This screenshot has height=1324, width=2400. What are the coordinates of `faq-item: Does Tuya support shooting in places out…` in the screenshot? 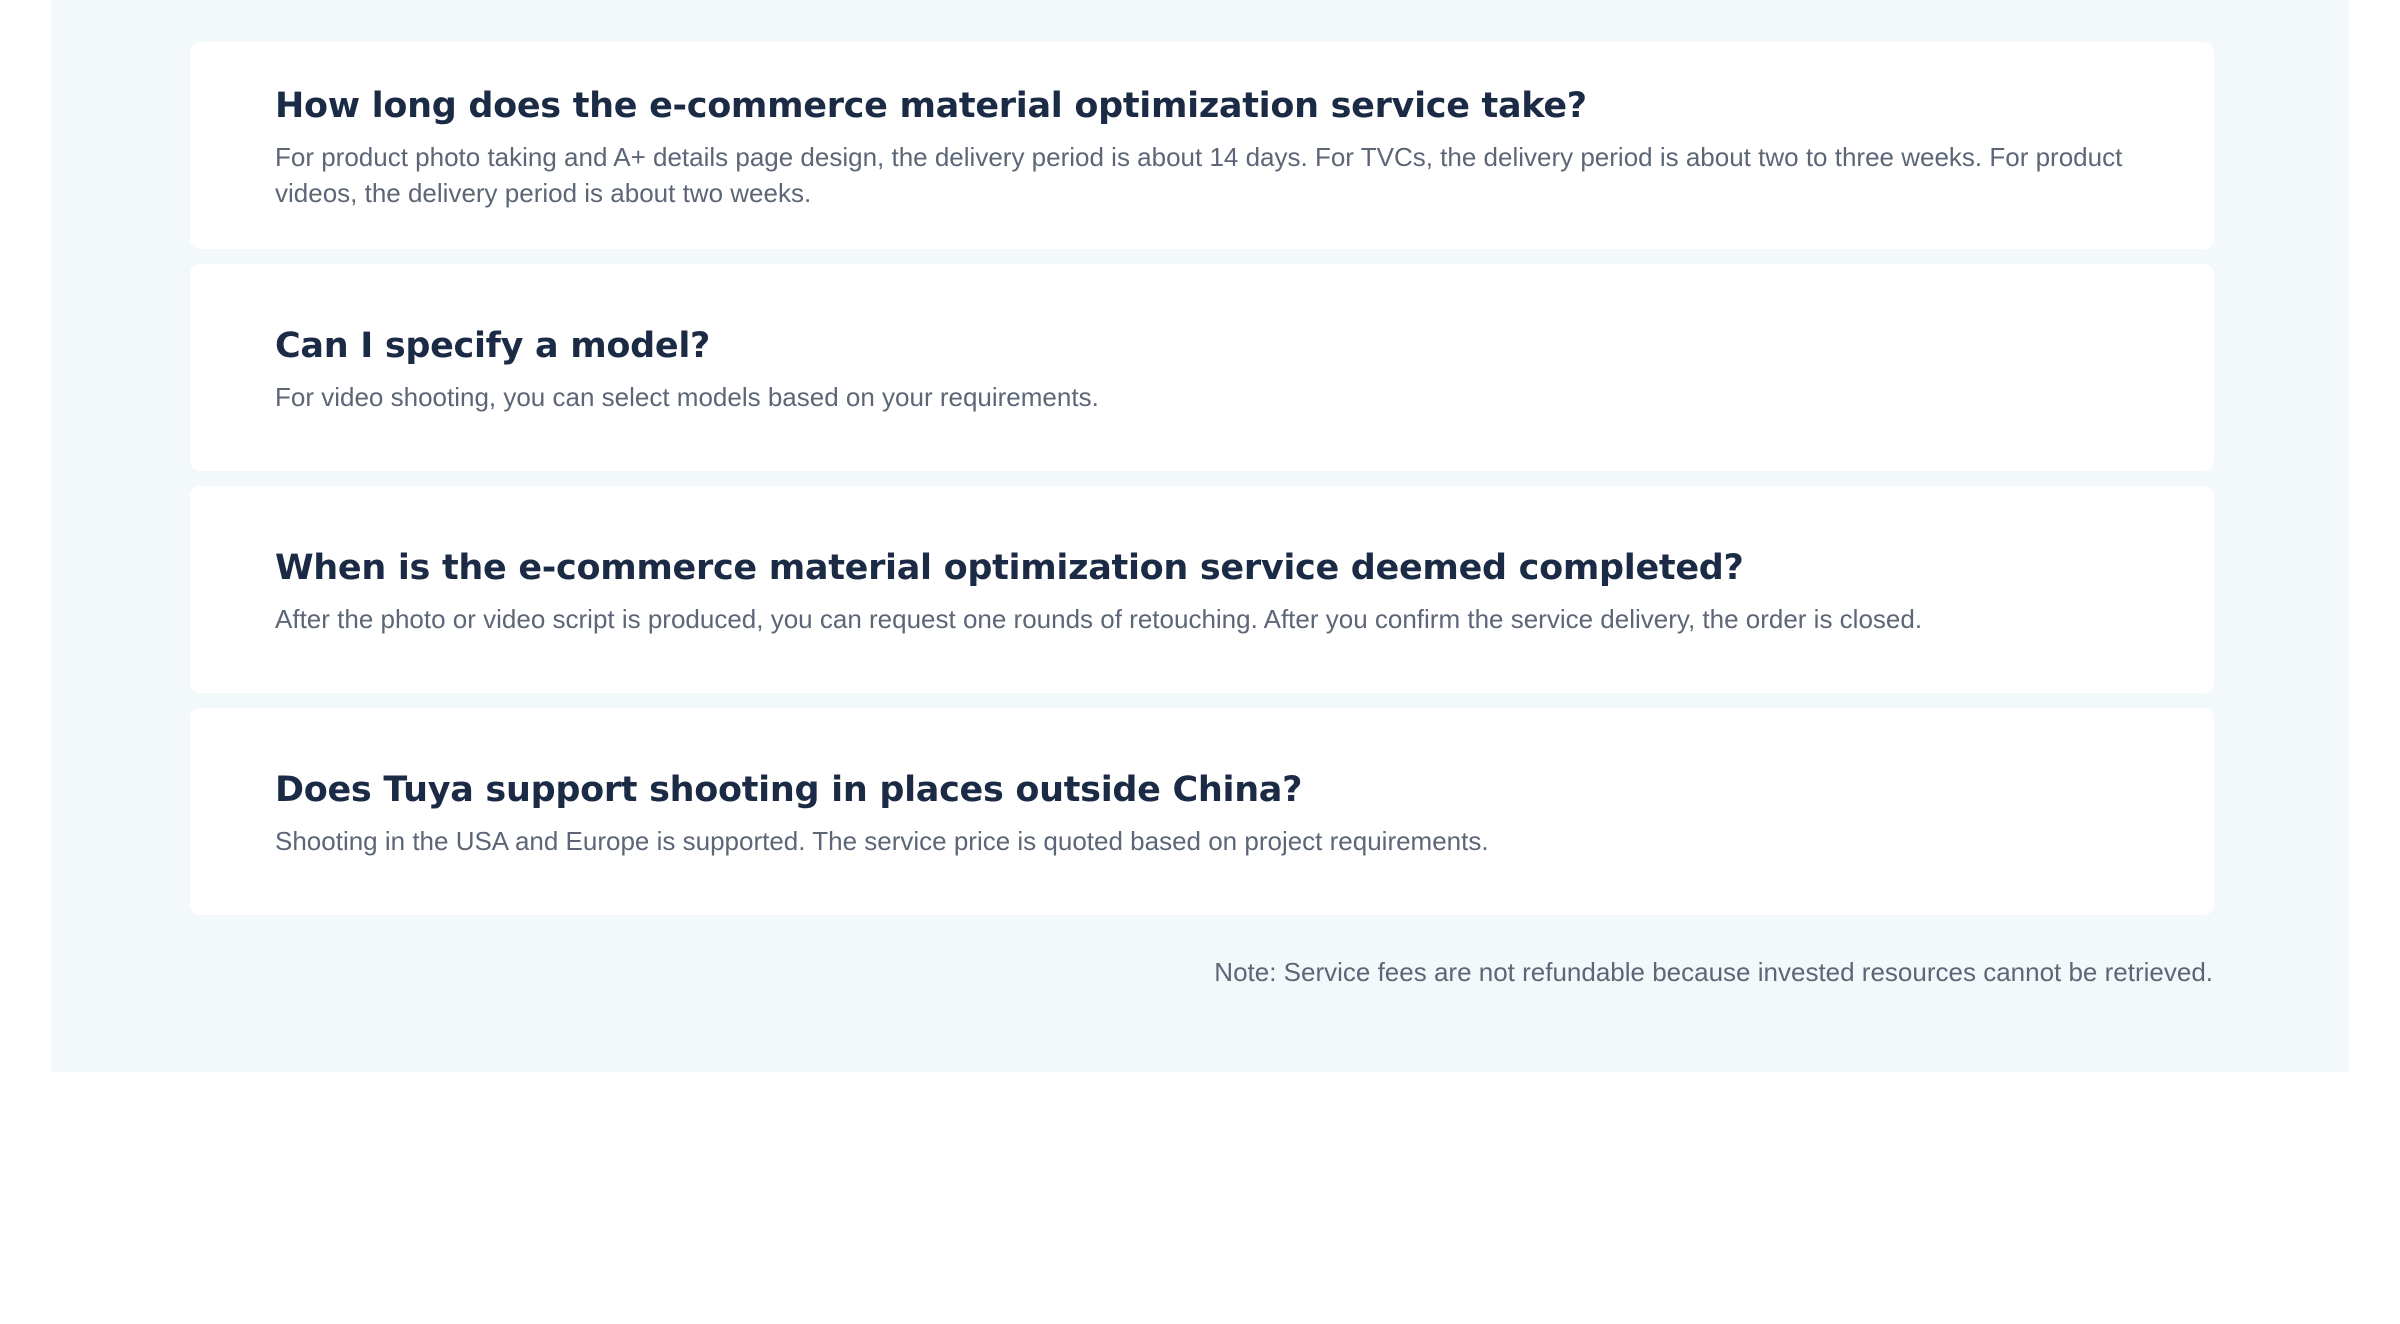 It's located at (1202, 811).